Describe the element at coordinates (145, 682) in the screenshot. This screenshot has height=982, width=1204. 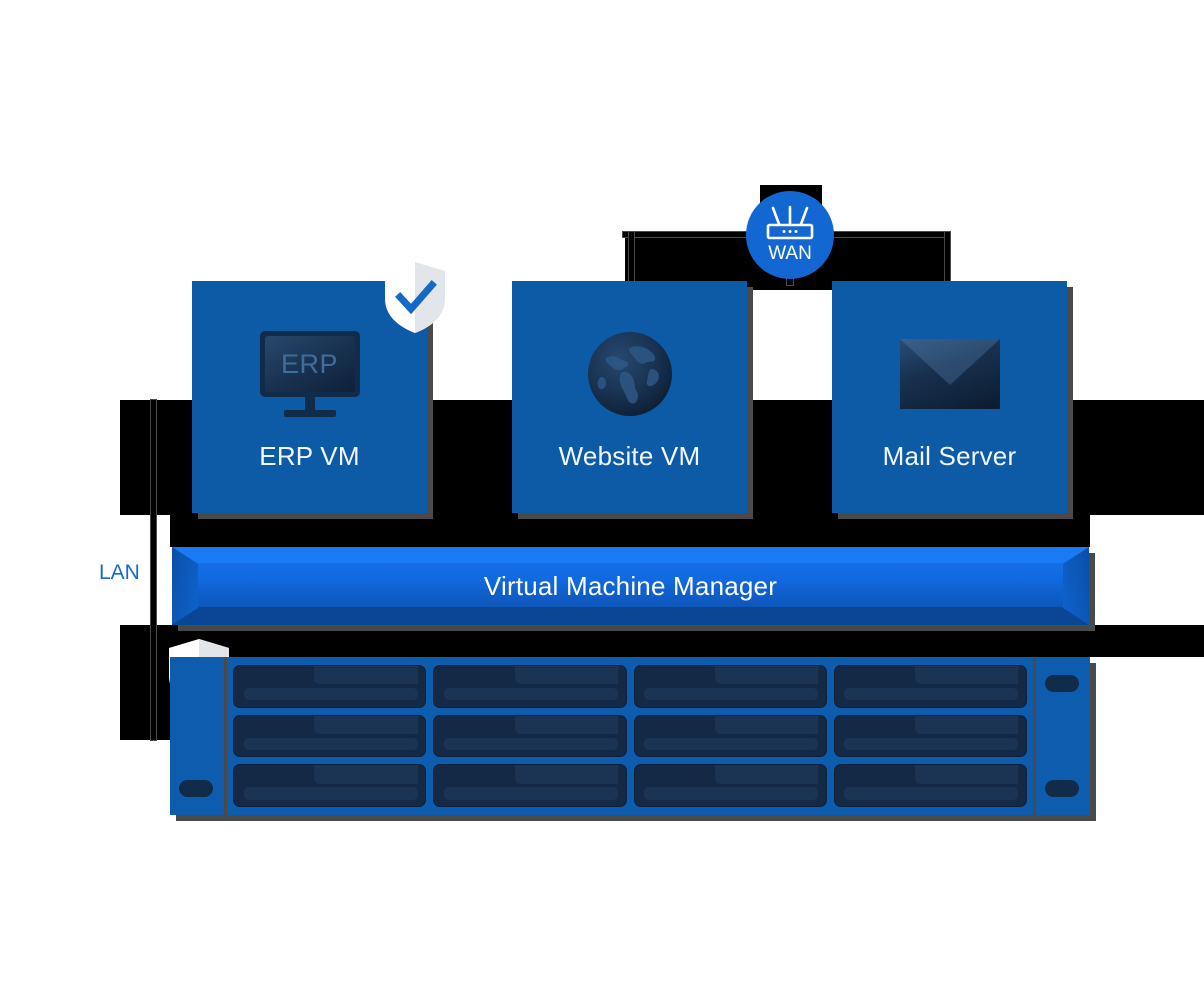
I see `backdrop-region-left-mid` at that location.